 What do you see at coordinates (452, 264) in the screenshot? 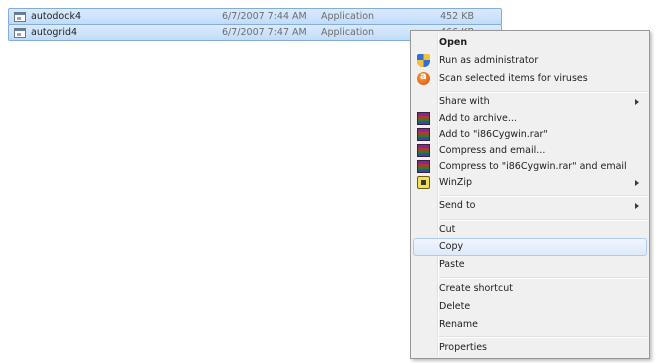
I see `menu-item-label: Paste` at bounding box center [452, 264].